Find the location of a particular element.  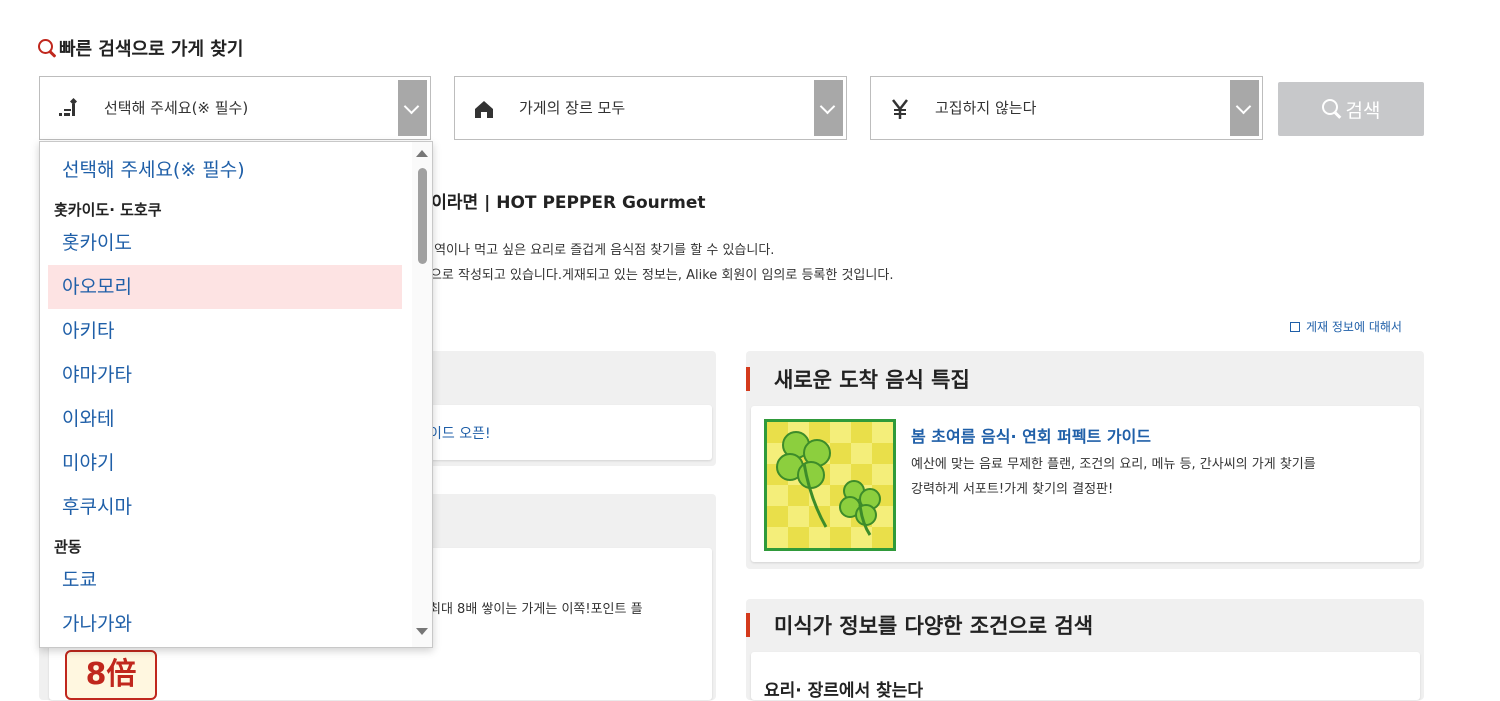

promo-banner: 8倍 is located at coordinates (121, 670).